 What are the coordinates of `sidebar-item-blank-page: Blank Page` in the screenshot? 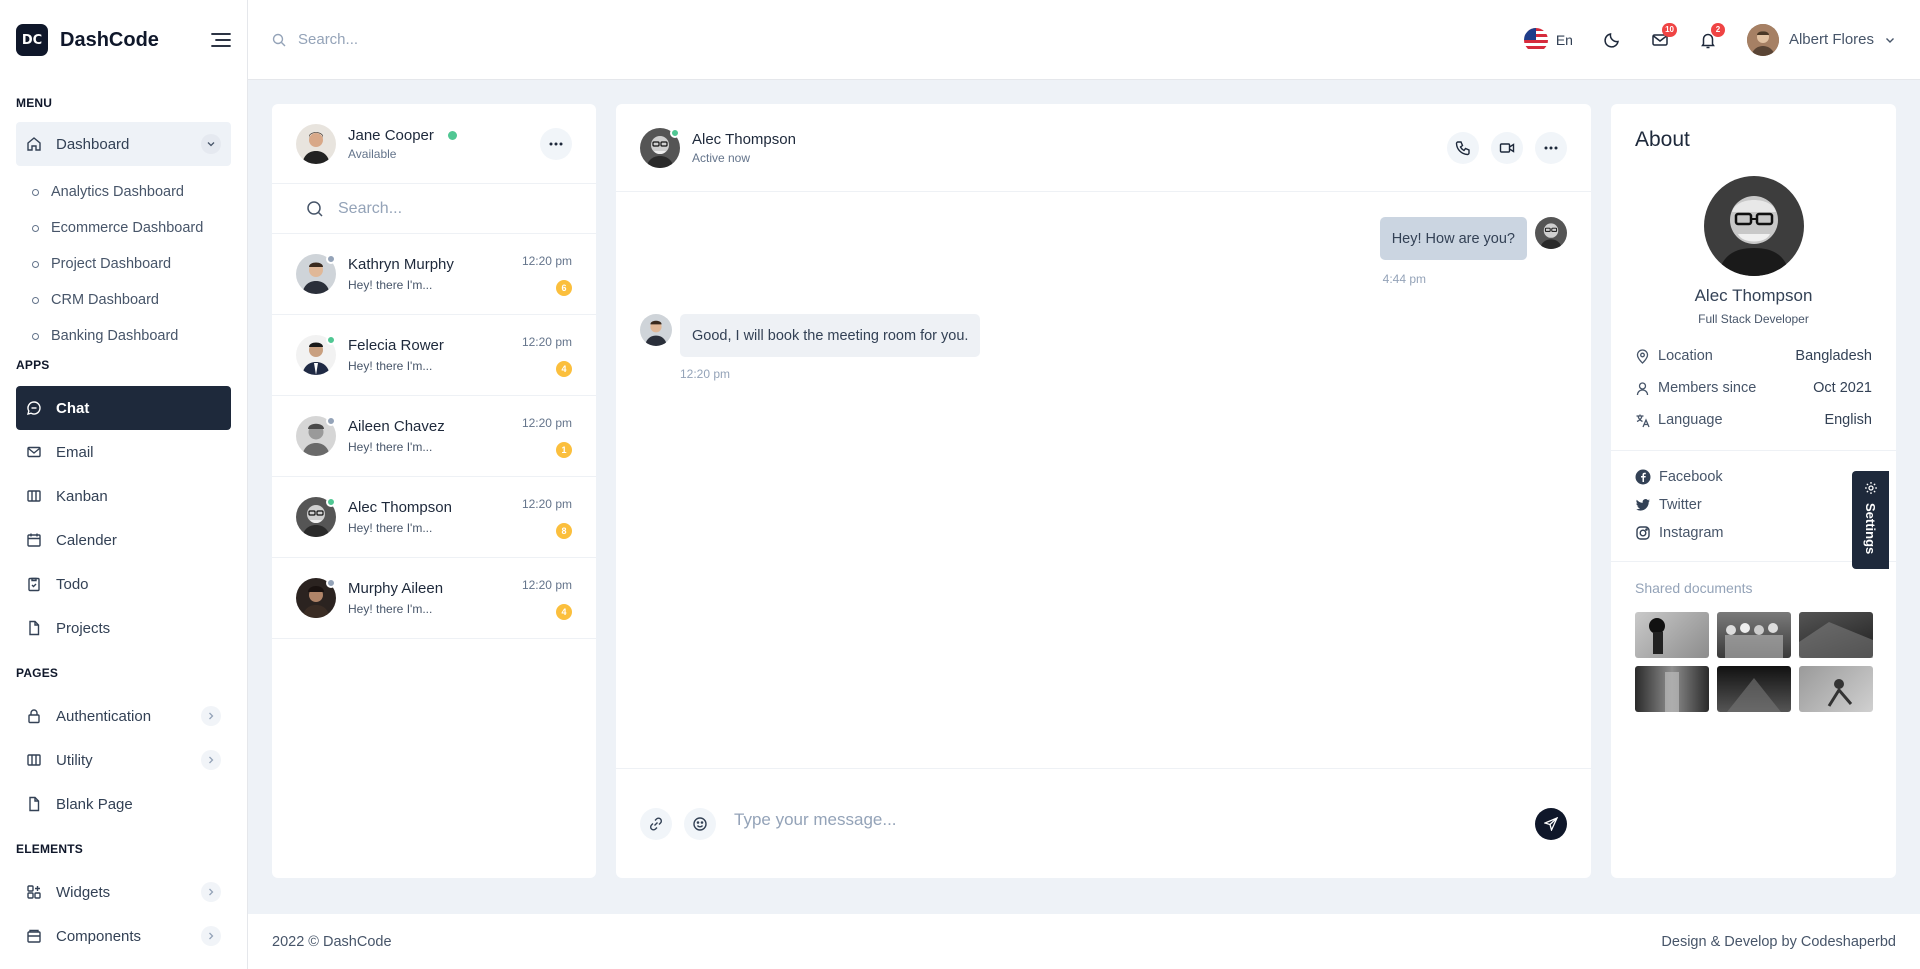 It's located at (123, 804).